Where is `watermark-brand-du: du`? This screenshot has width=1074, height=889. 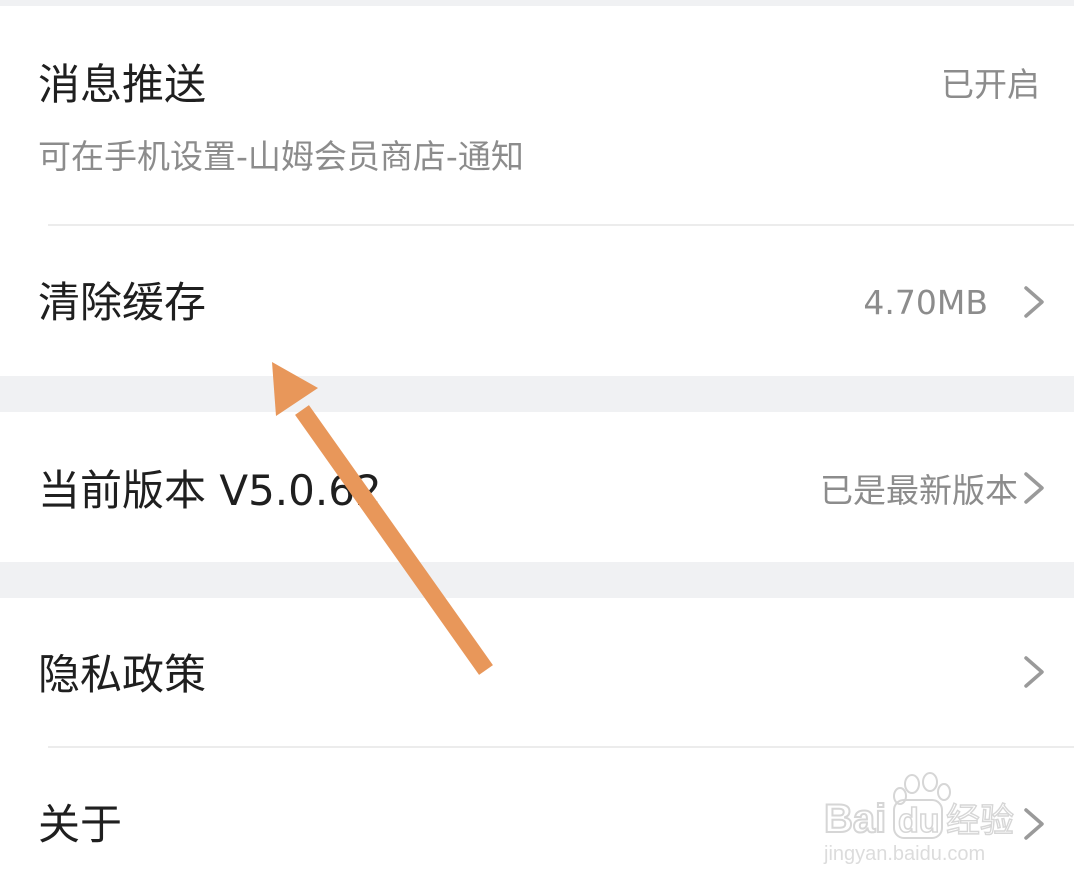 watermark-brand-du: du is located at coordinates (919, 821).